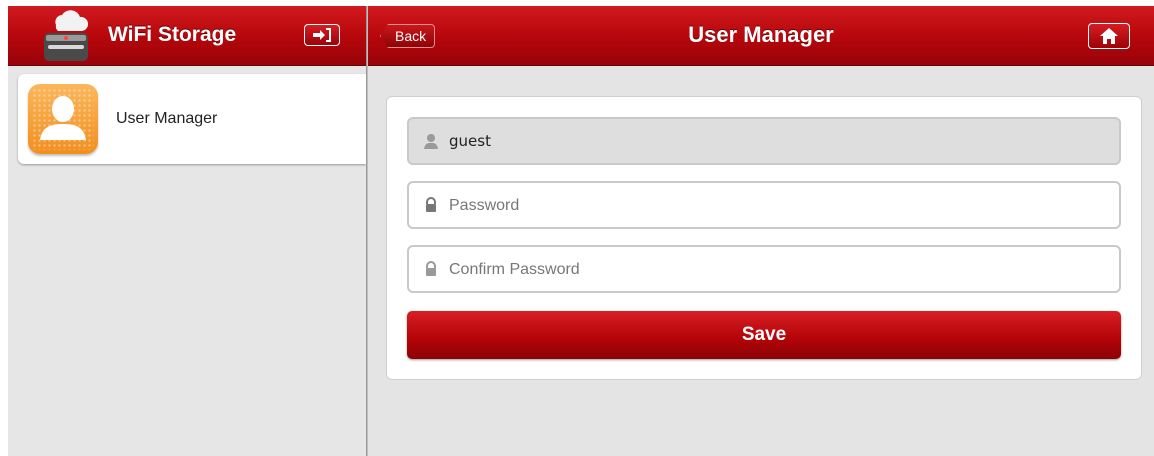 The height and width of the screenshot is (456, 1154). I want to click on user-icon, so click(431, 141).